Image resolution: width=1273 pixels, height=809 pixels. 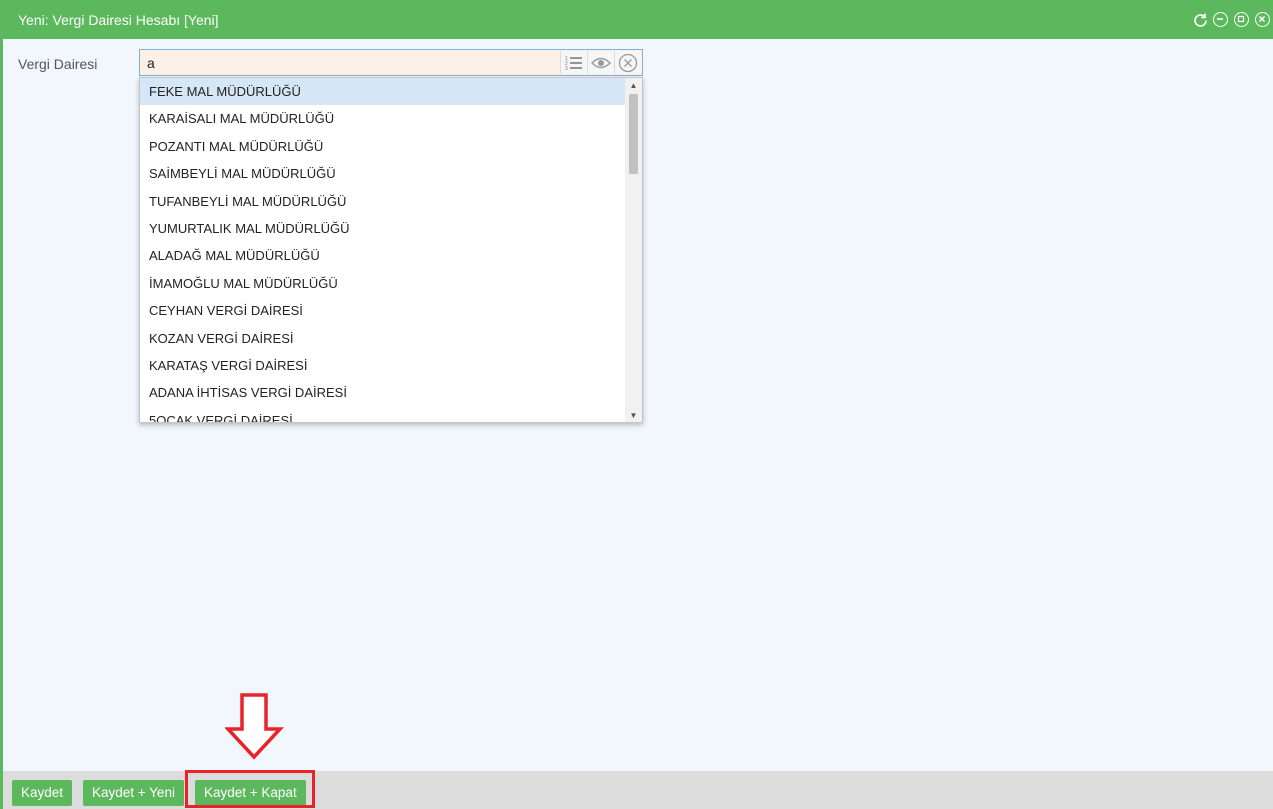 What do you see at coordinates (382, 392) in the screenshot?
I see `dropdown-option: ADANA İHTİSAS VERGİ DAİRESİ` at bounding box center [382, 392].